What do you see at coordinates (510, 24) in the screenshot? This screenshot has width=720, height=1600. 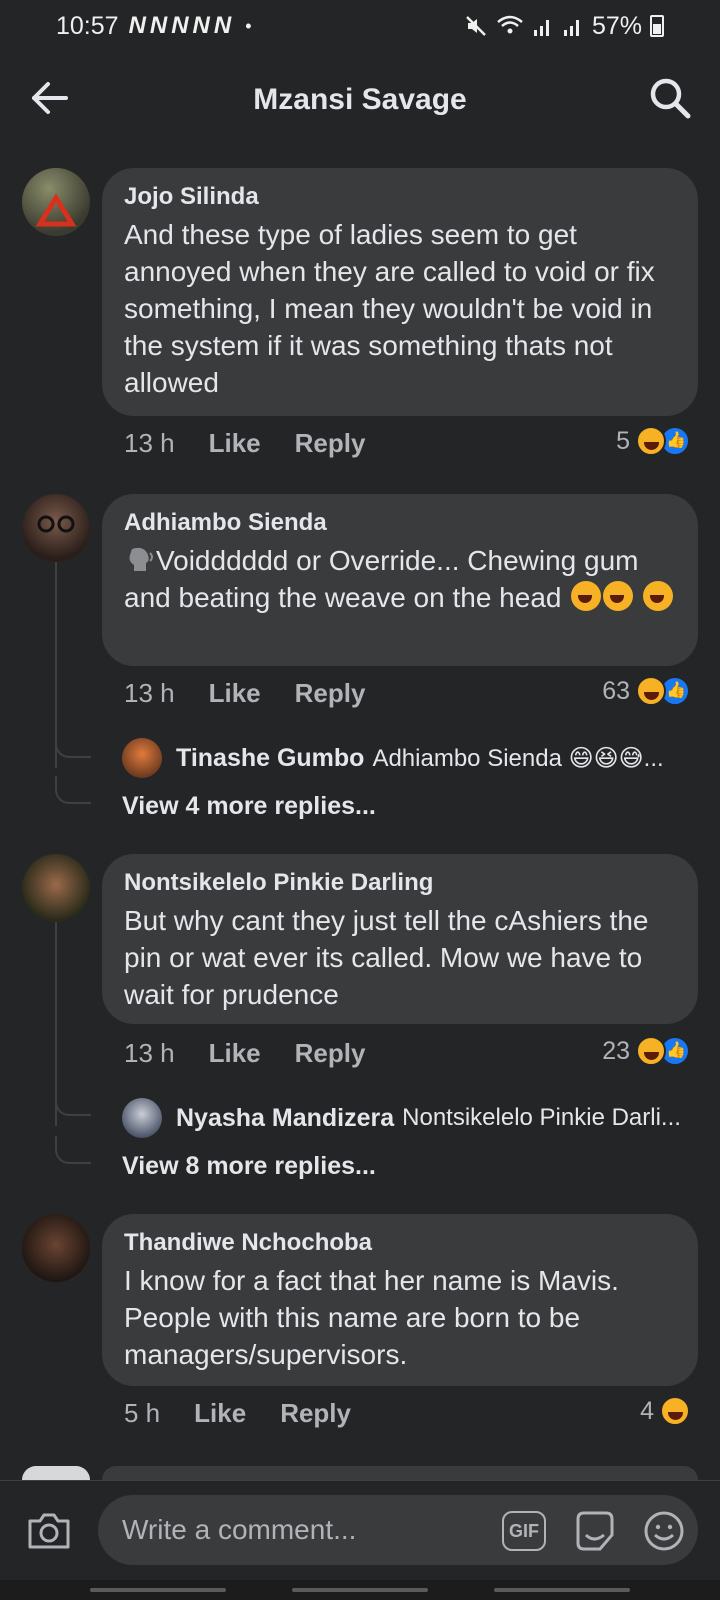 I see `wifi-icon` at bounding box center [510, 24].